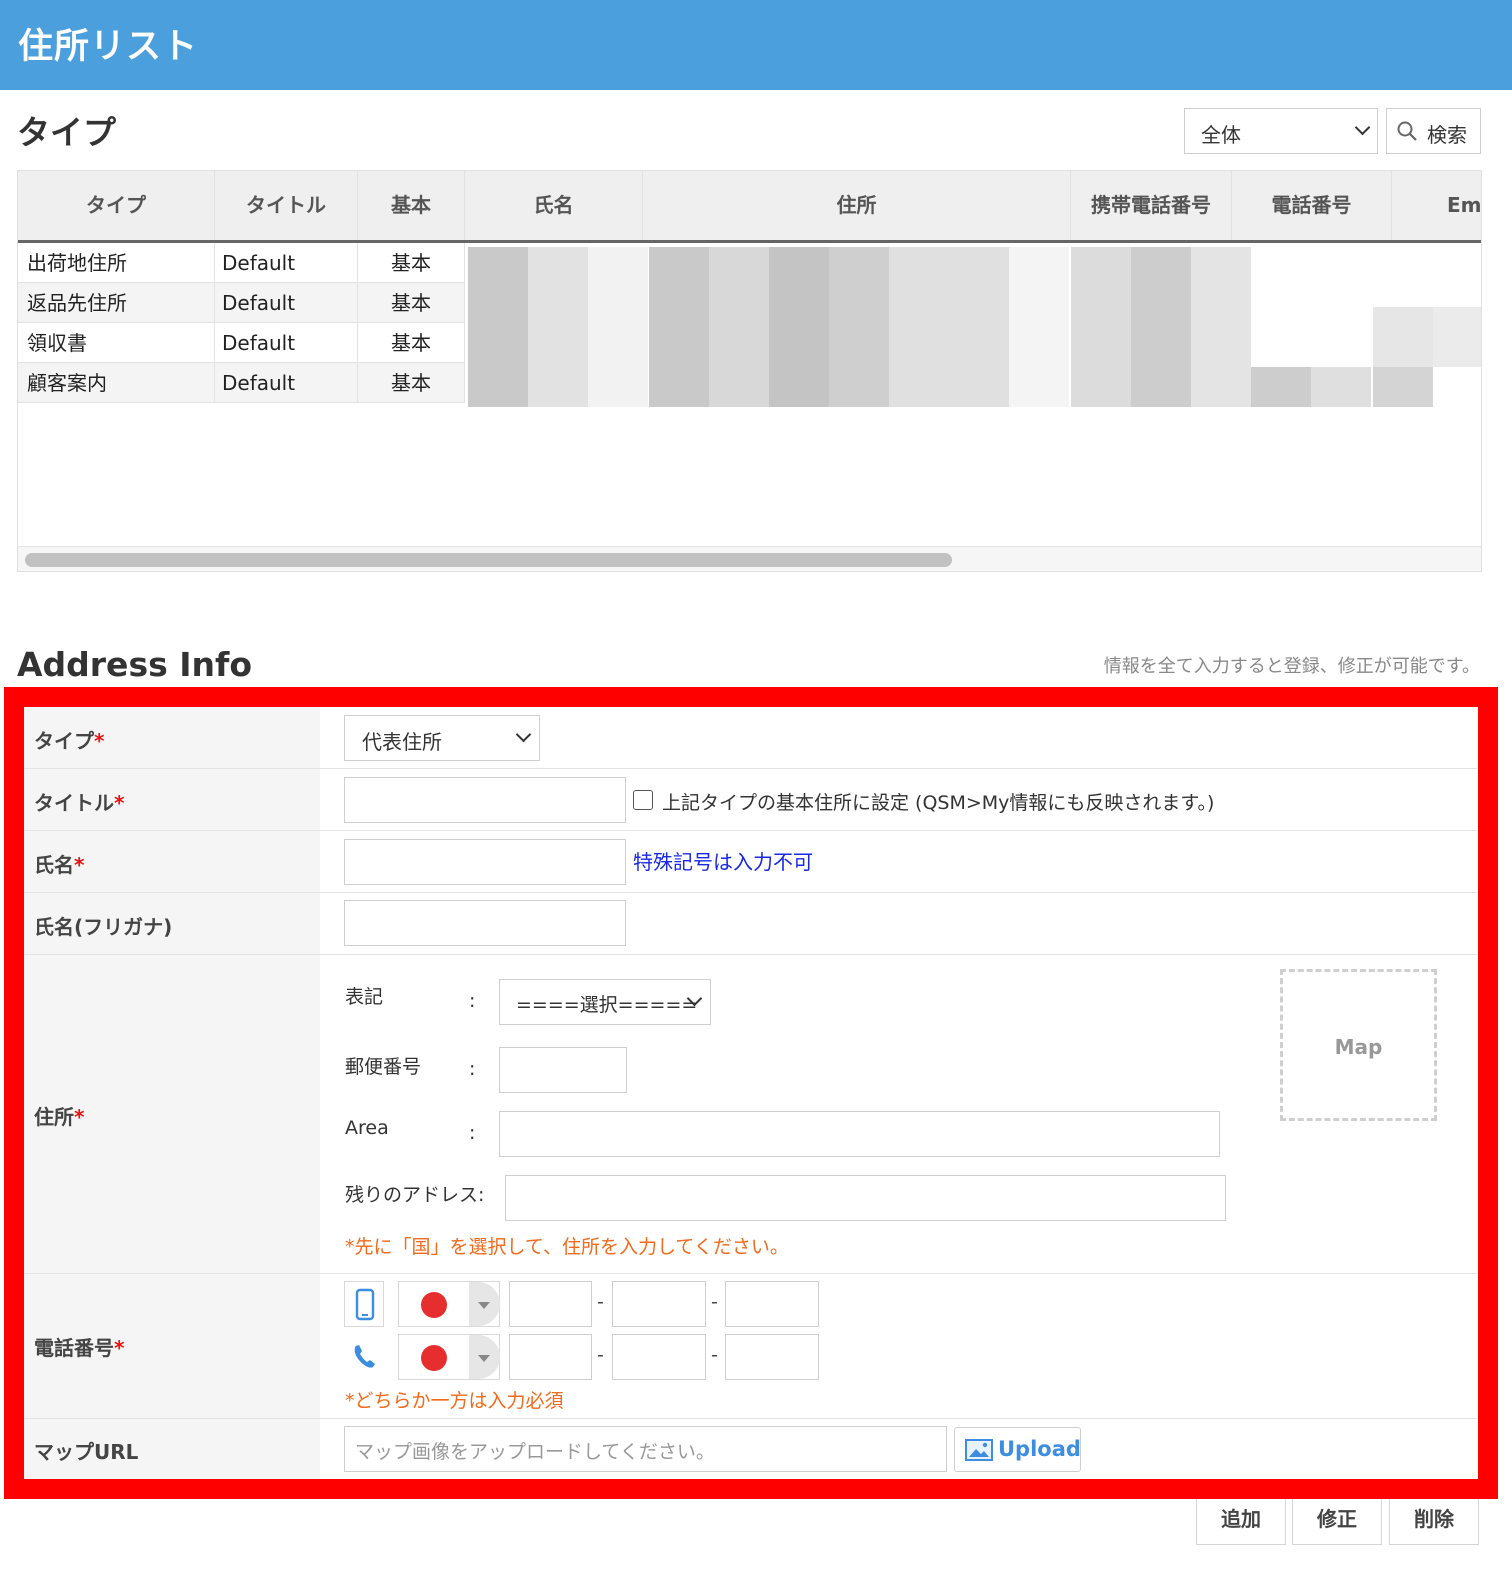  I want to click on notation-select: ====選択=====, so click(605, 1002).